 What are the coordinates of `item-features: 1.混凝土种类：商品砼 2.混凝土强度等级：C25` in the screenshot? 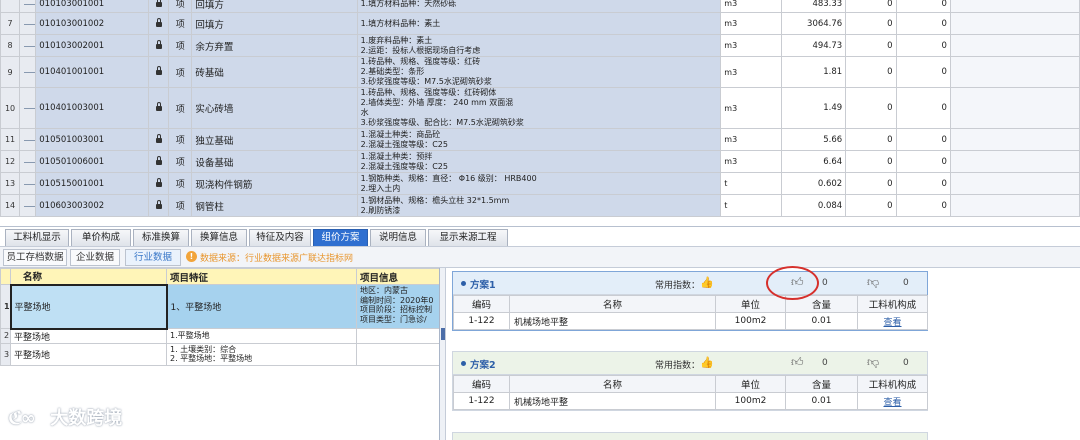 It's located at (539, 139).